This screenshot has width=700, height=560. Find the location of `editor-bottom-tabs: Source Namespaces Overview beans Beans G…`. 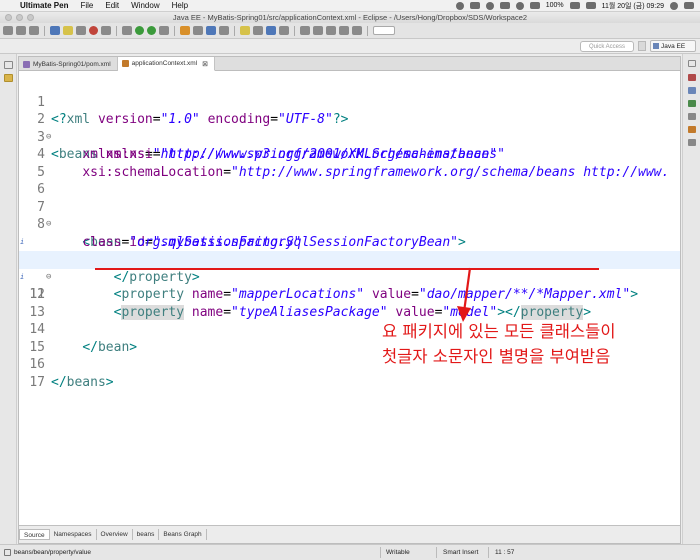

editor-bottom-tabs: Source Namespaces Overview beans Beans G… is located at coordinates (349, 534).